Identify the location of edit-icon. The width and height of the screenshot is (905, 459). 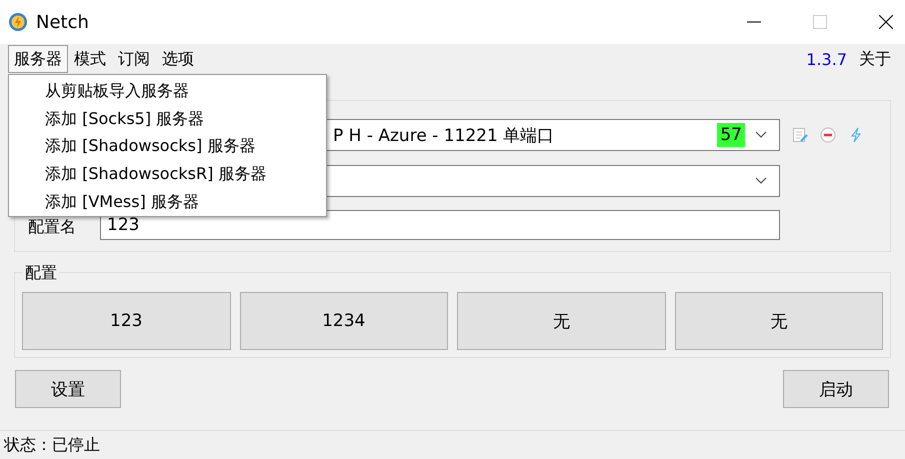
(800, 135).